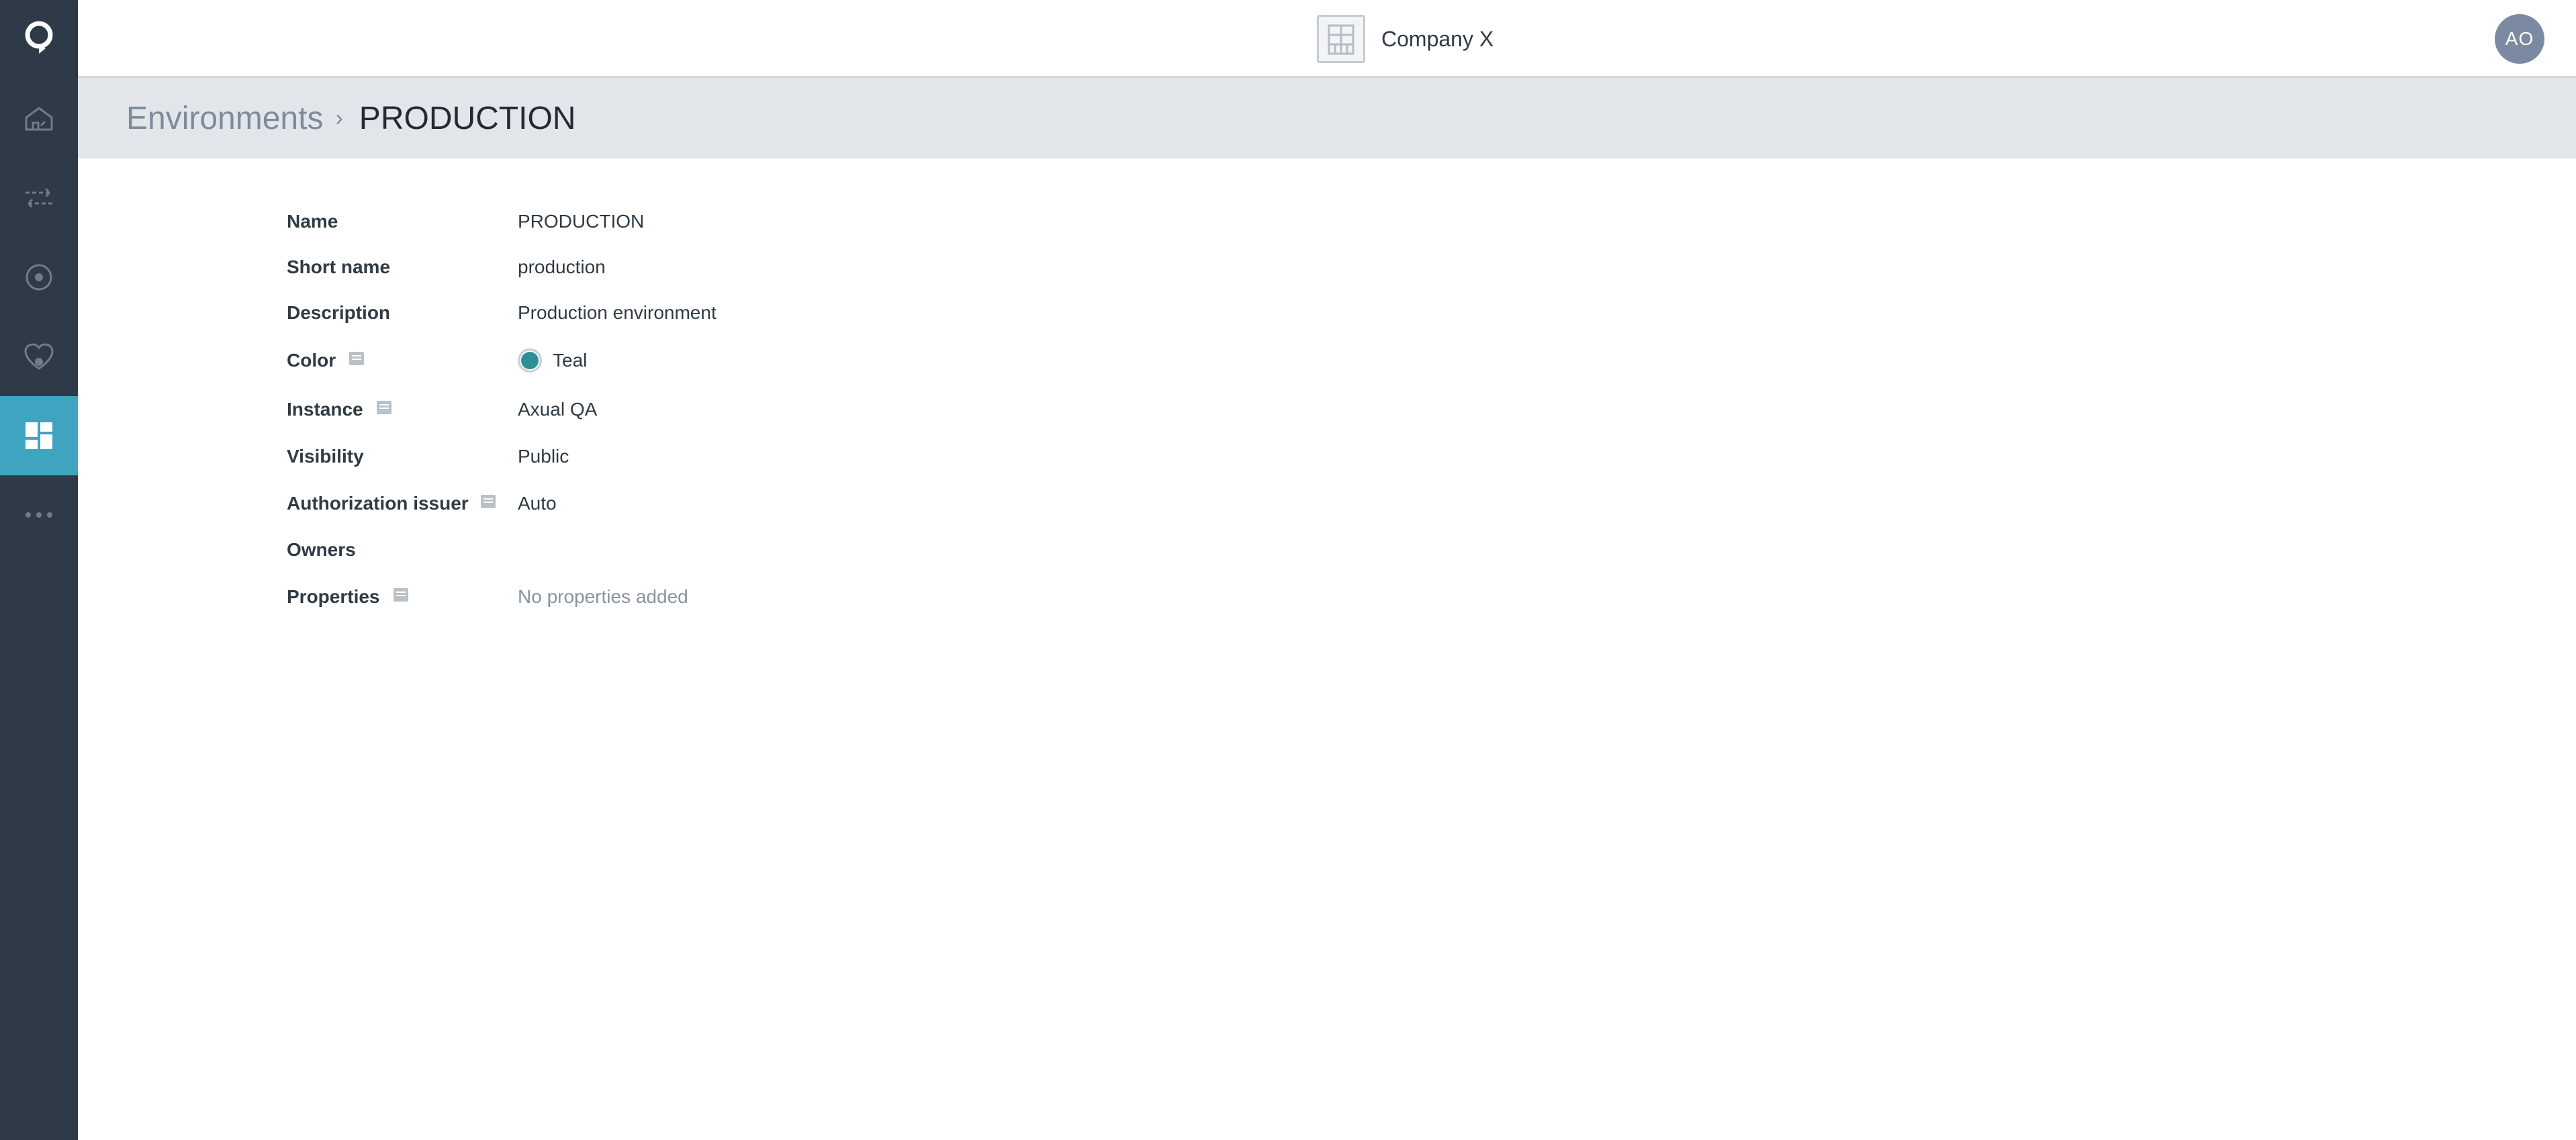 The height and width of the screenshot is (1140, 2576). I want to click on short-name-value: production, so click(562, 266).